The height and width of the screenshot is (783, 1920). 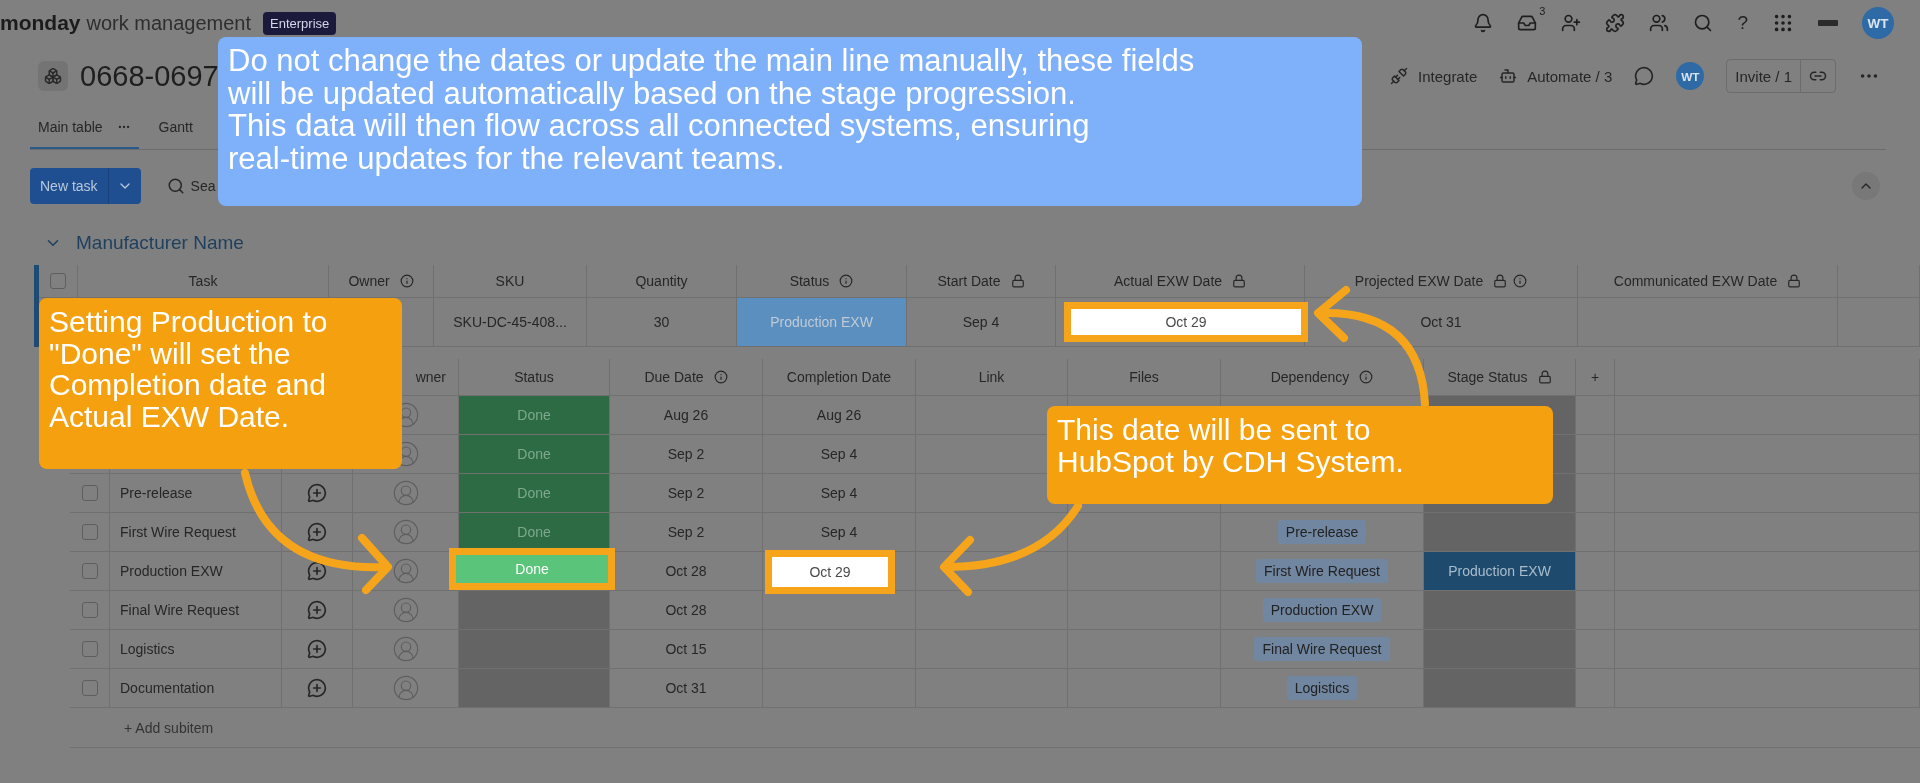 What do you see at coordinates (220, 383) in the screenshot?
I see `tooltip-callout: Setting Production to "Done" will set the Completion date and Actual EXW Date.` at bounding box center [220, 383].